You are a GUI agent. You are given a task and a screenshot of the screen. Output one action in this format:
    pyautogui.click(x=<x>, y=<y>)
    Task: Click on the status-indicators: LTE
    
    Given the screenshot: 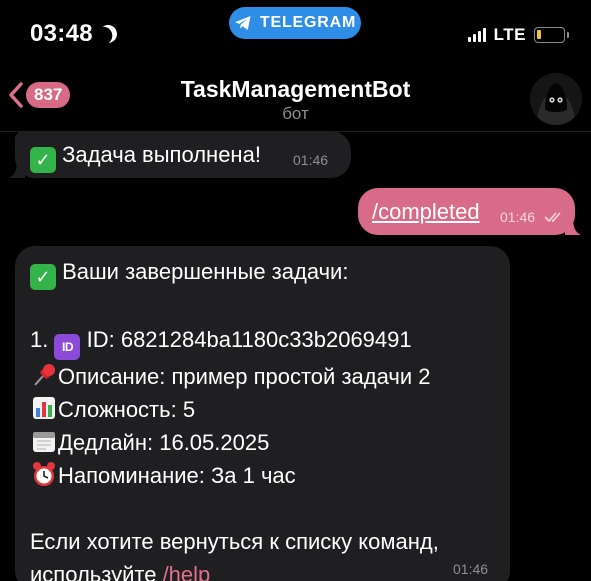 What is the action you would take?
    pyautogui.click(x=518, y=35)
    